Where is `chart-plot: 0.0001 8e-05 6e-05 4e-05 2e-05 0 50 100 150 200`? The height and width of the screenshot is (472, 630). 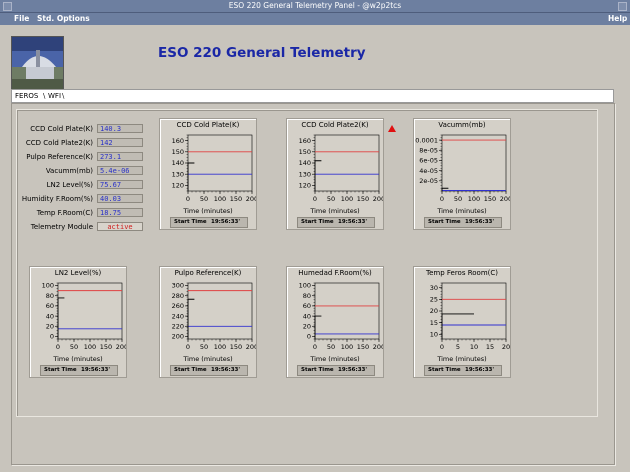 chart-plot: 0.0001 8e-05 6e-05 4e-05 2e-05 0 50 100 150 200 is located at coordinates (462, 168).